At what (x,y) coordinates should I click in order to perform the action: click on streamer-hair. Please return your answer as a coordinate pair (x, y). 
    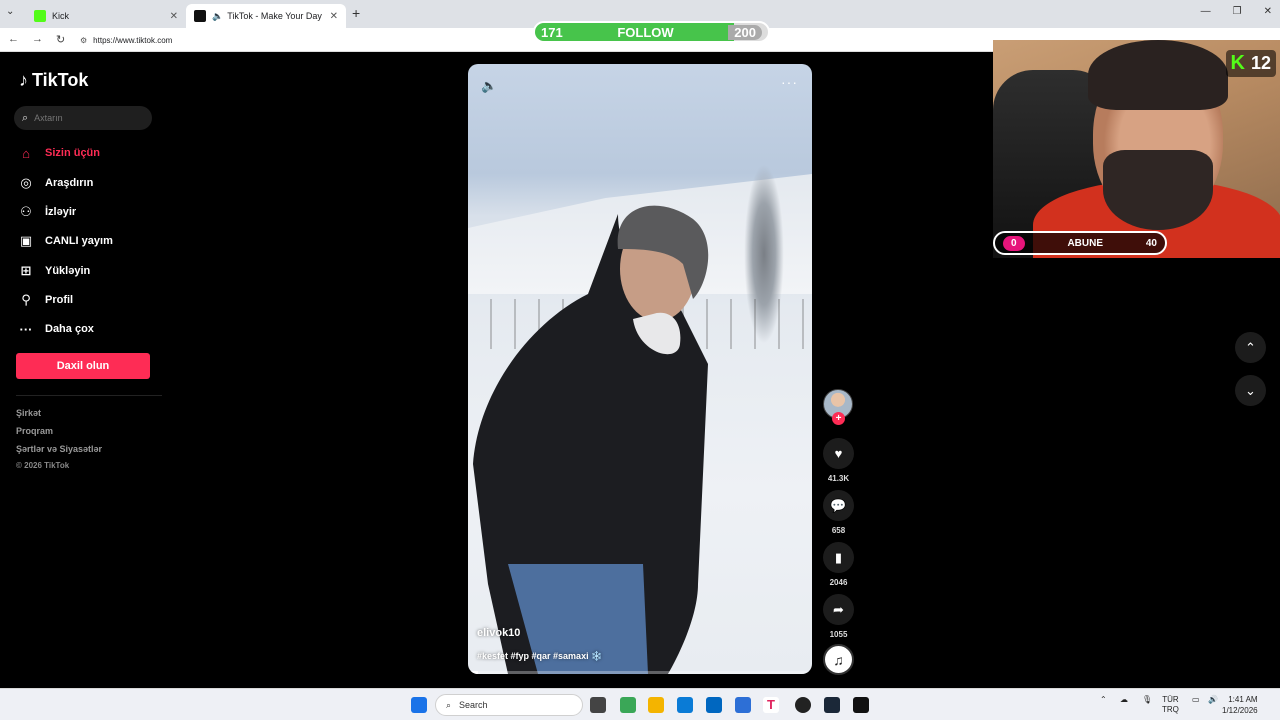
    Looking at the image, I should click on (1158, 75).